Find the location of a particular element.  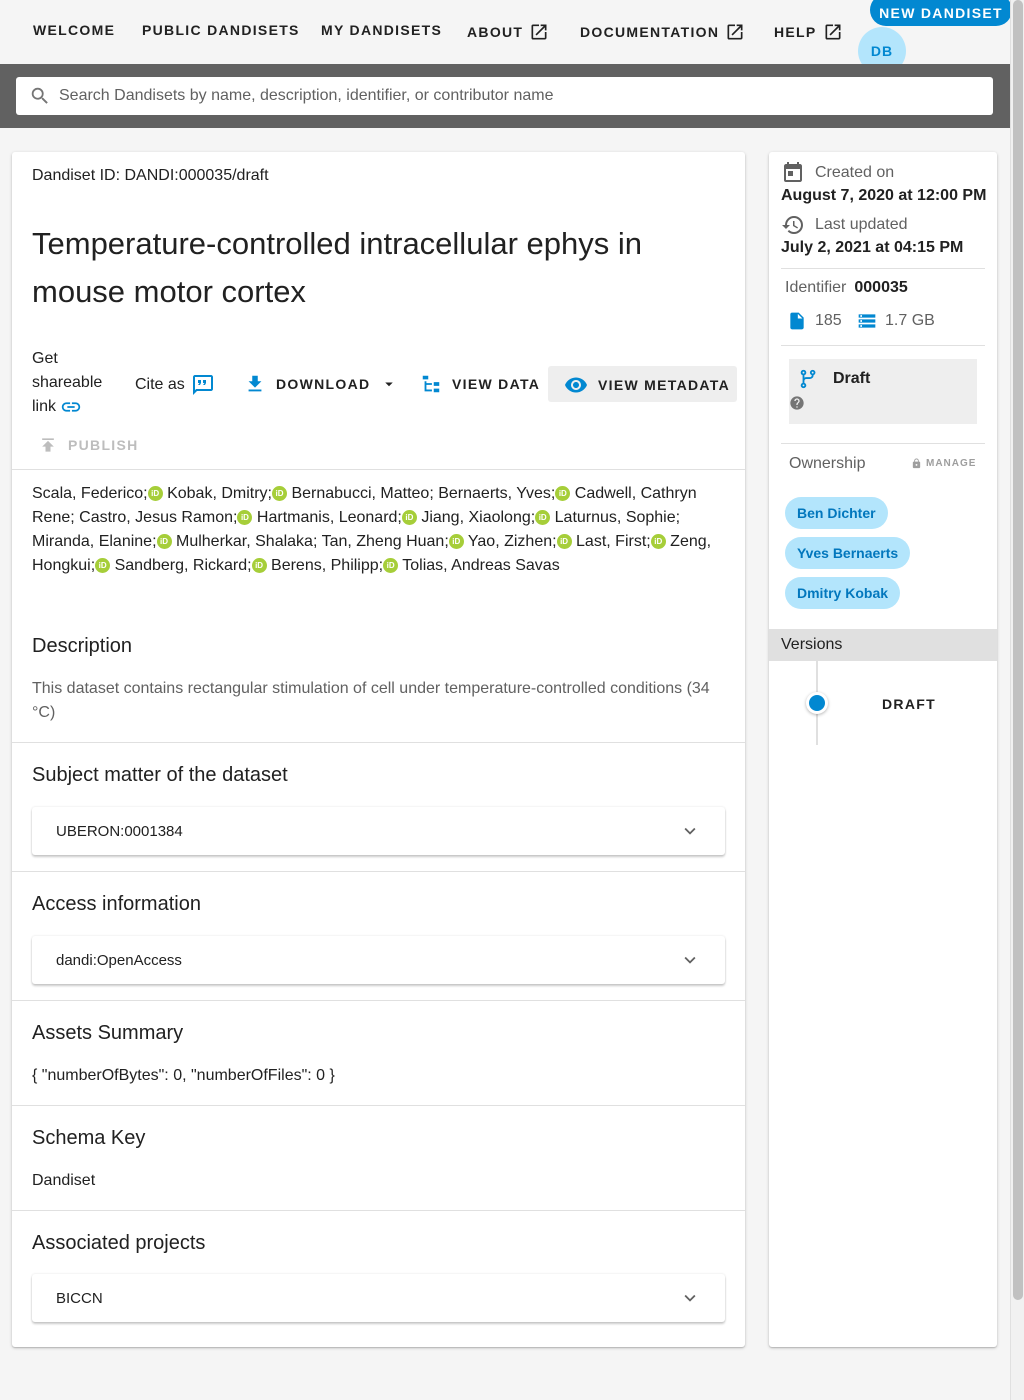

nav-documentation-label: DOCUMENTATION is located at coordinates (650, 32).